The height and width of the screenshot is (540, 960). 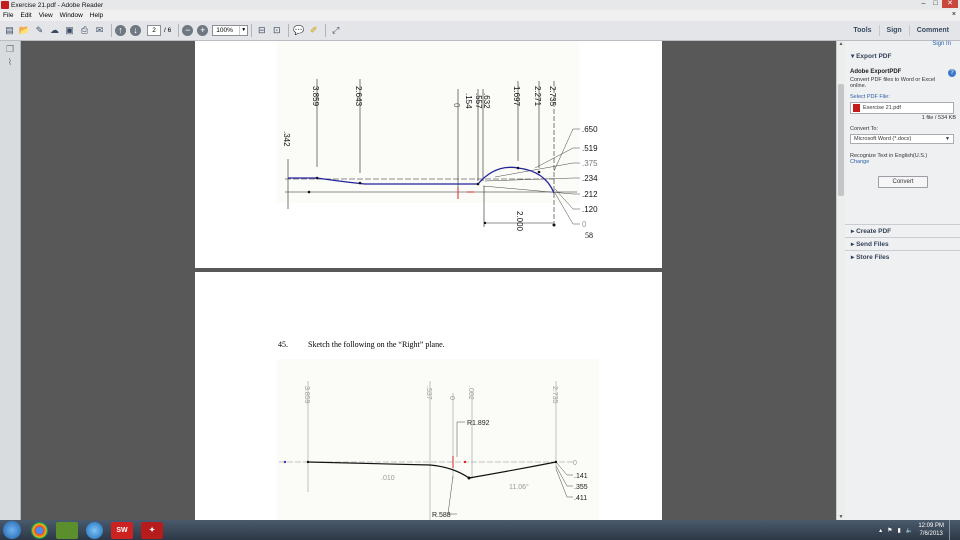 I want to click on expand-icon: ⤢, so click(x=335, y=30).